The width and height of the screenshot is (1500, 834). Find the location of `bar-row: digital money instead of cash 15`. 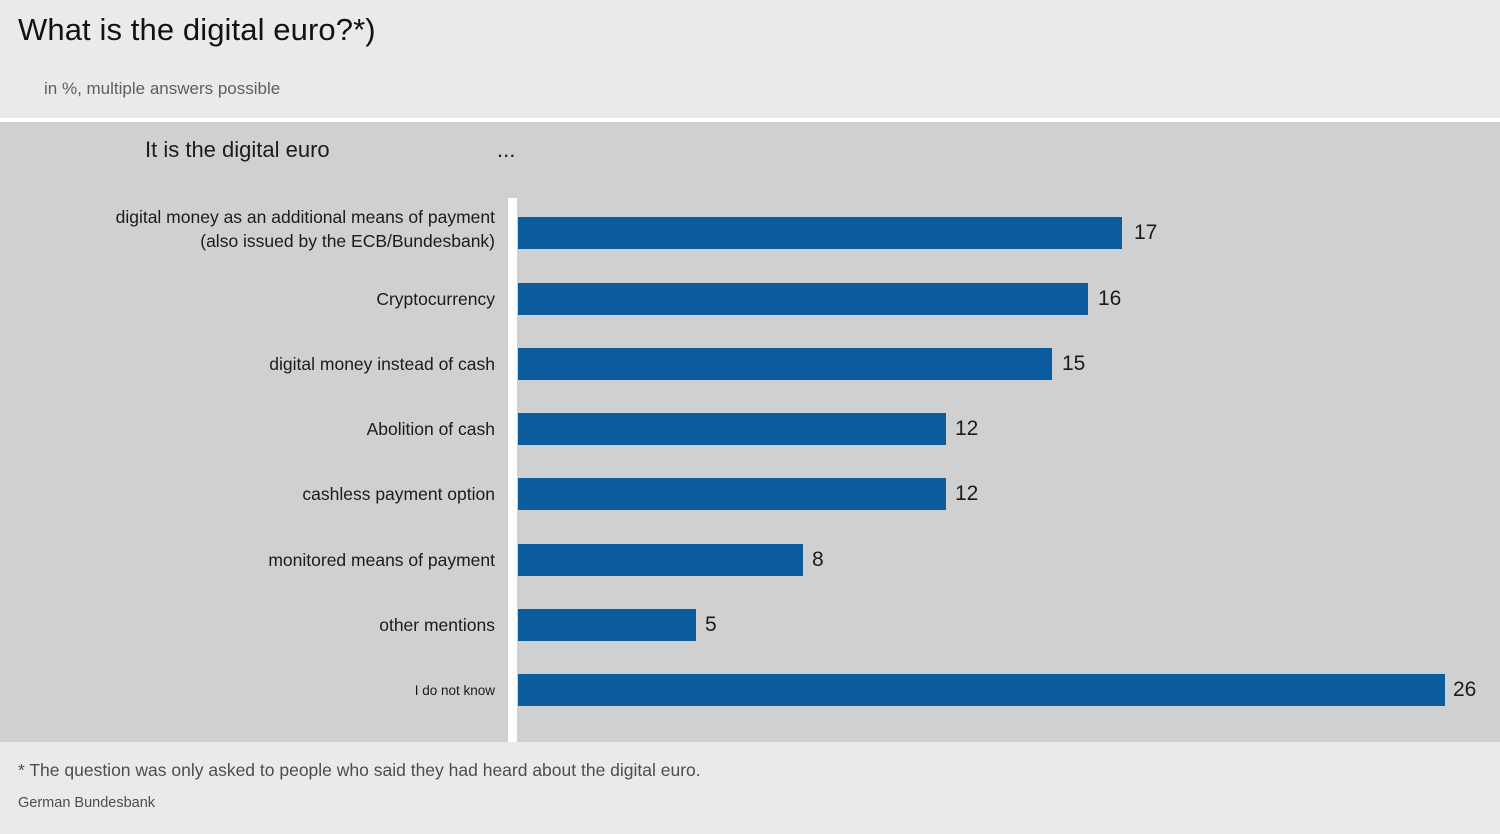

bar-row: digital money instead of cash 15 is located at coordinates (750, 364).